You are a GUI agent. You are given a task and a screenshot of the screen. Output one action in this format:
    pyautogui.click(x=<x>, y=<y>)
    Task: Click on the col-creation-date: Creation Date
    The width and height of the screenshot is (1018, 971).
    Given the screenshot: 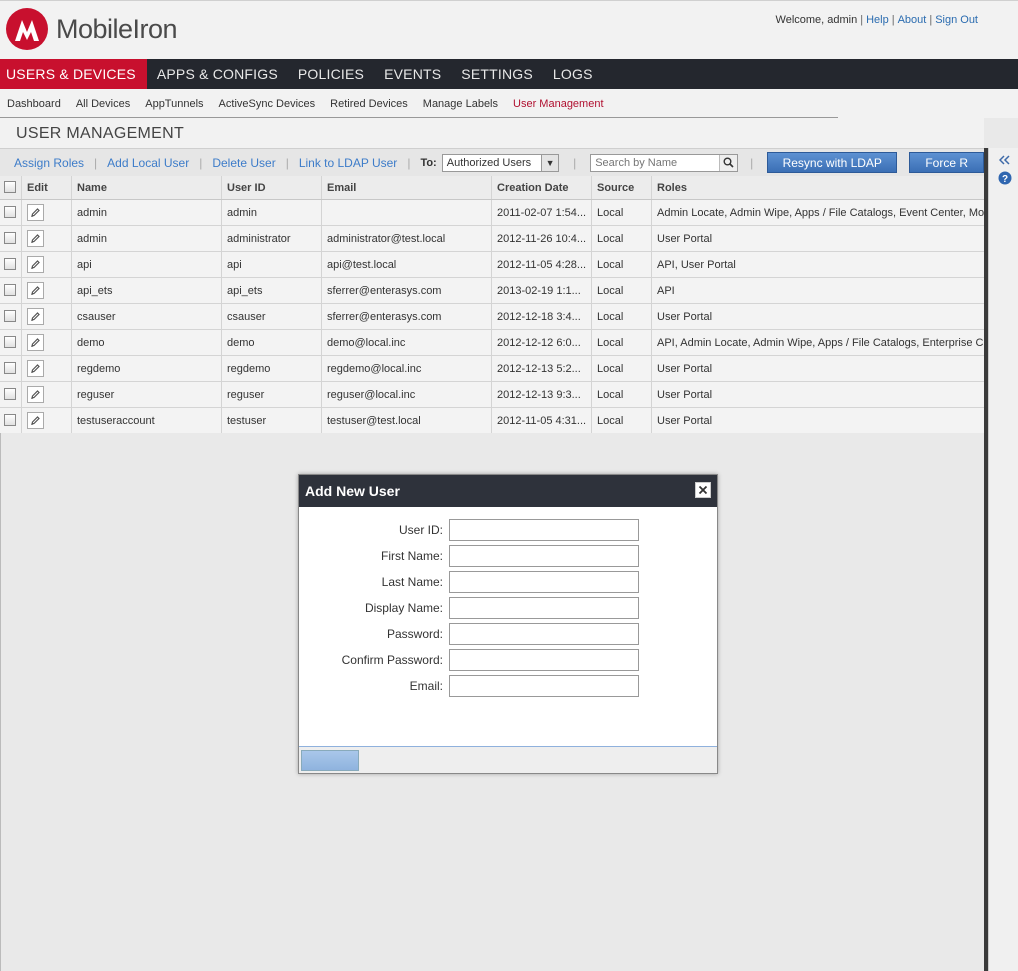 What is the action you would take?
    pyautogui.click(x=542, y=187)
    